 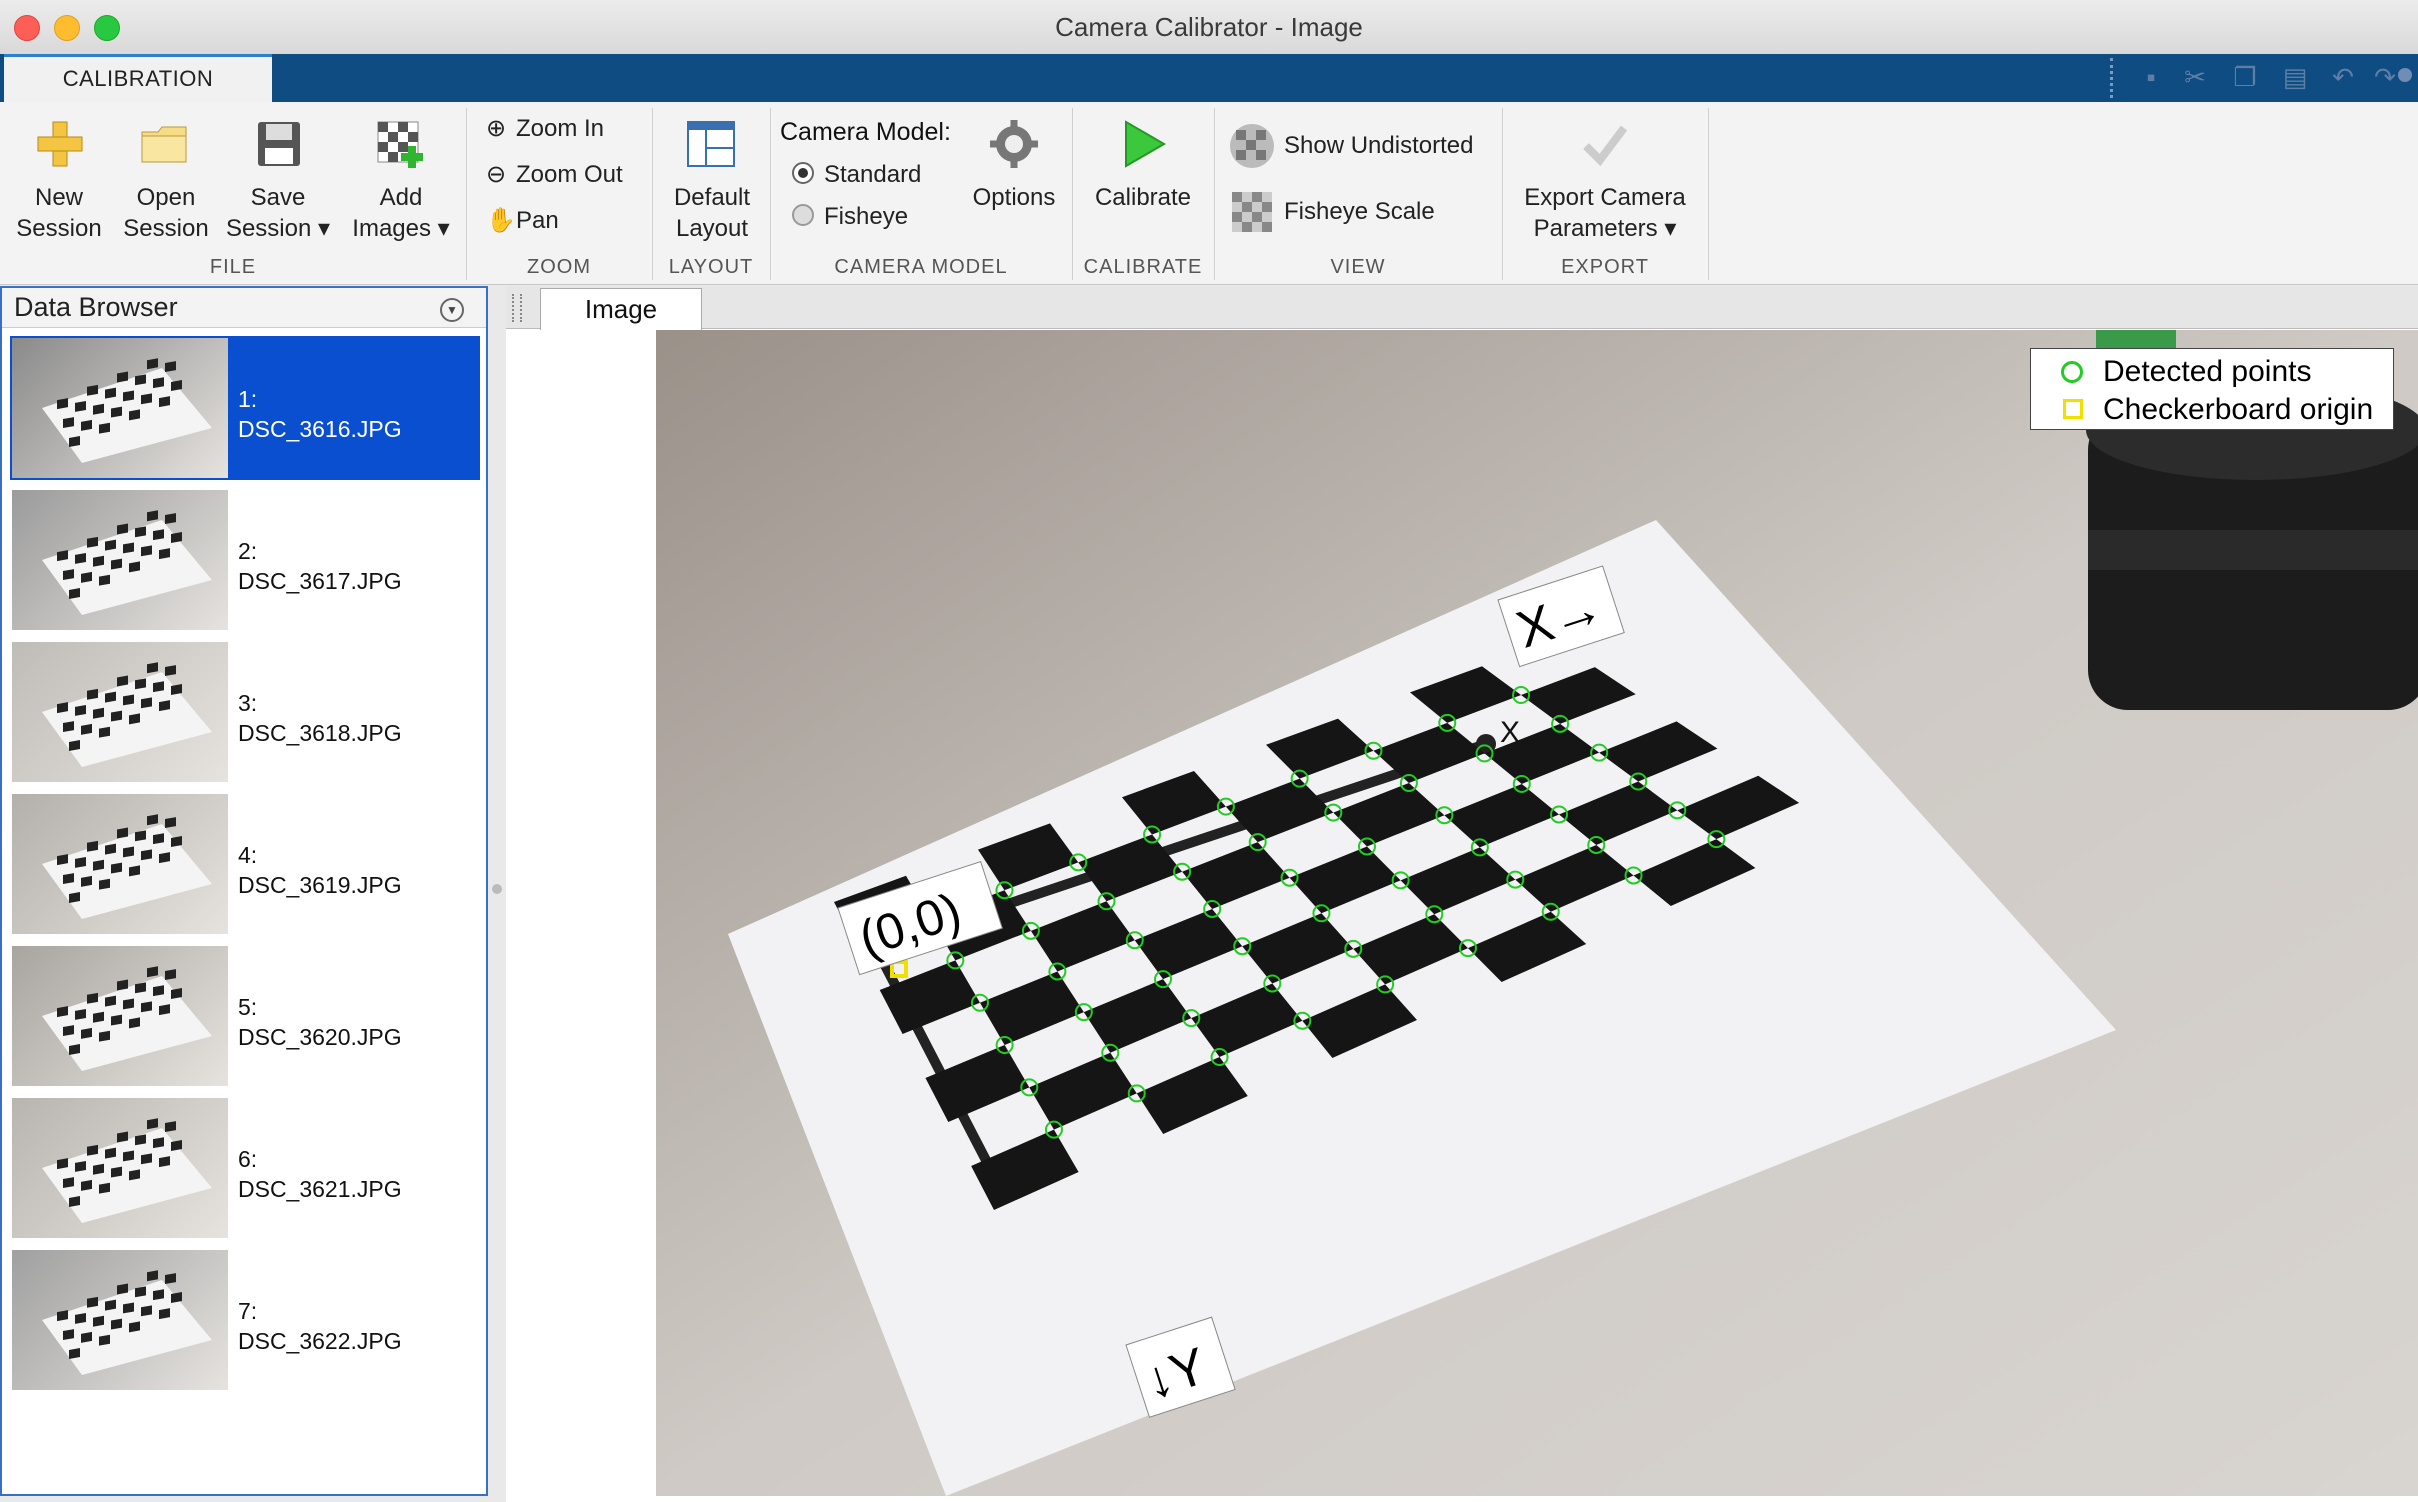 What do you see at coordinates (59, 180) in the screenshot?
I see `new-session-button: New Session` at bounding box center [59, 180].